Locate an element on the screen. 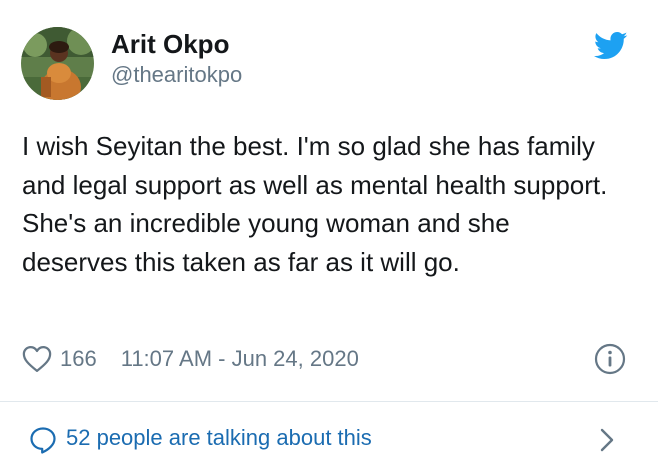 The height and width of the screenshot is (460, 658). speech-bubble-icon is located at coordinates (43, 440).